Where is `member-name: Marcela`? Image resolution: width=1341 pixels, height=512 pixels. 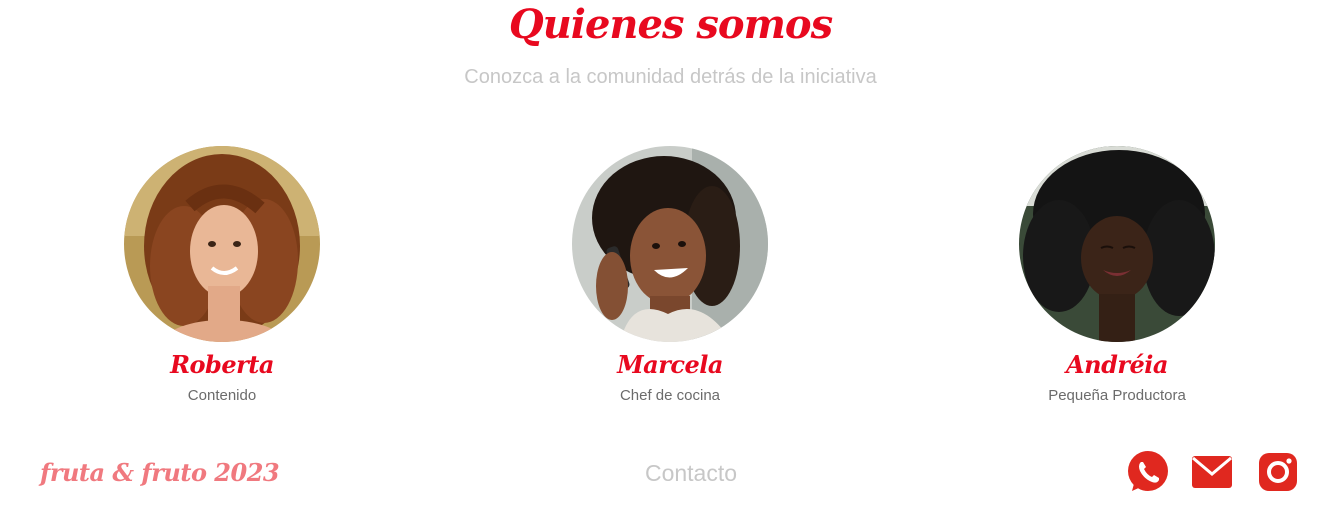 member-name: Marcela is located at coordinates (670, 364).